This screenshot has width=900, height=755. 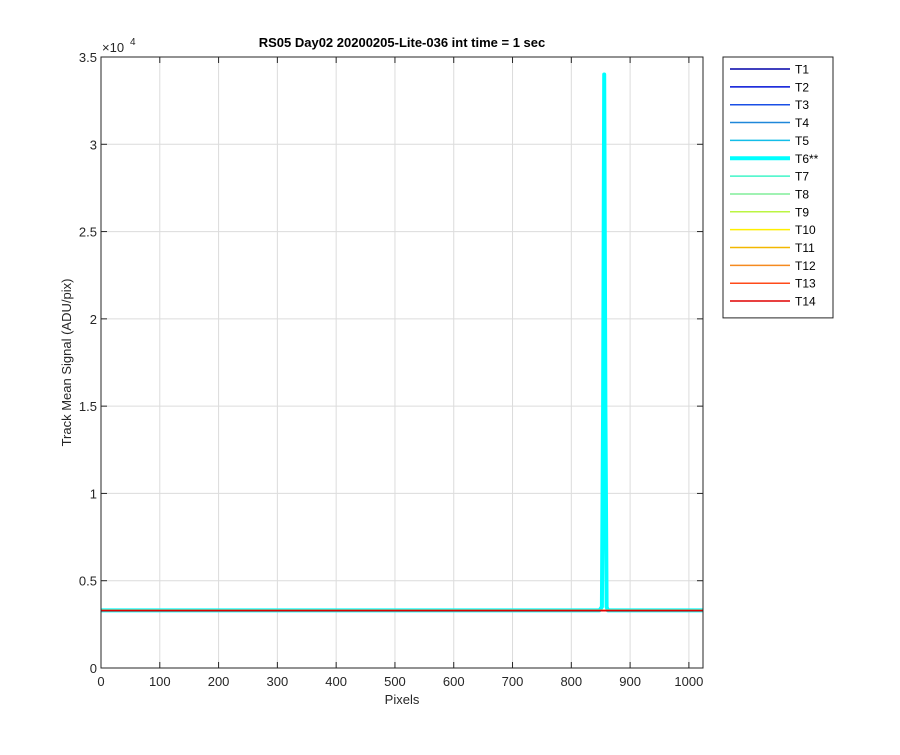 What do you see at coordinates (395, 681) in the screenshot?
I see `x-tick-label: 500` at bounding box center [395, 681].